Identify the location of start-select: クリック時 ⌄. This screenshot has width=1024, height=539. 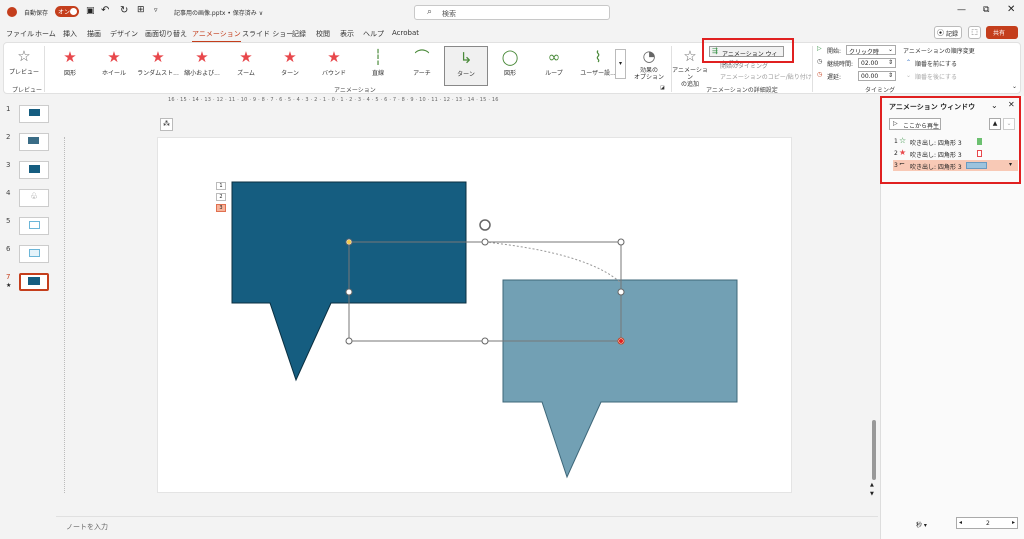
(871, 50).